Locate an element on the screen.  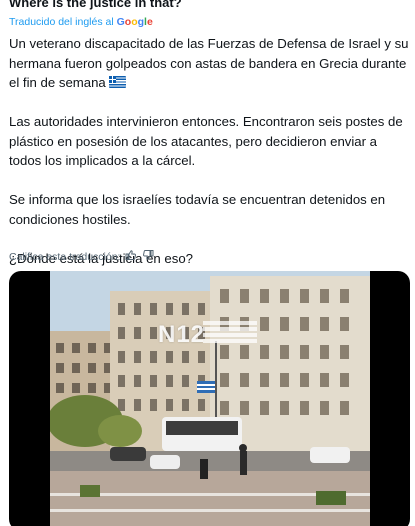
rate-translation-label: Califica esta traducción: is located at coordinates (65, 256).